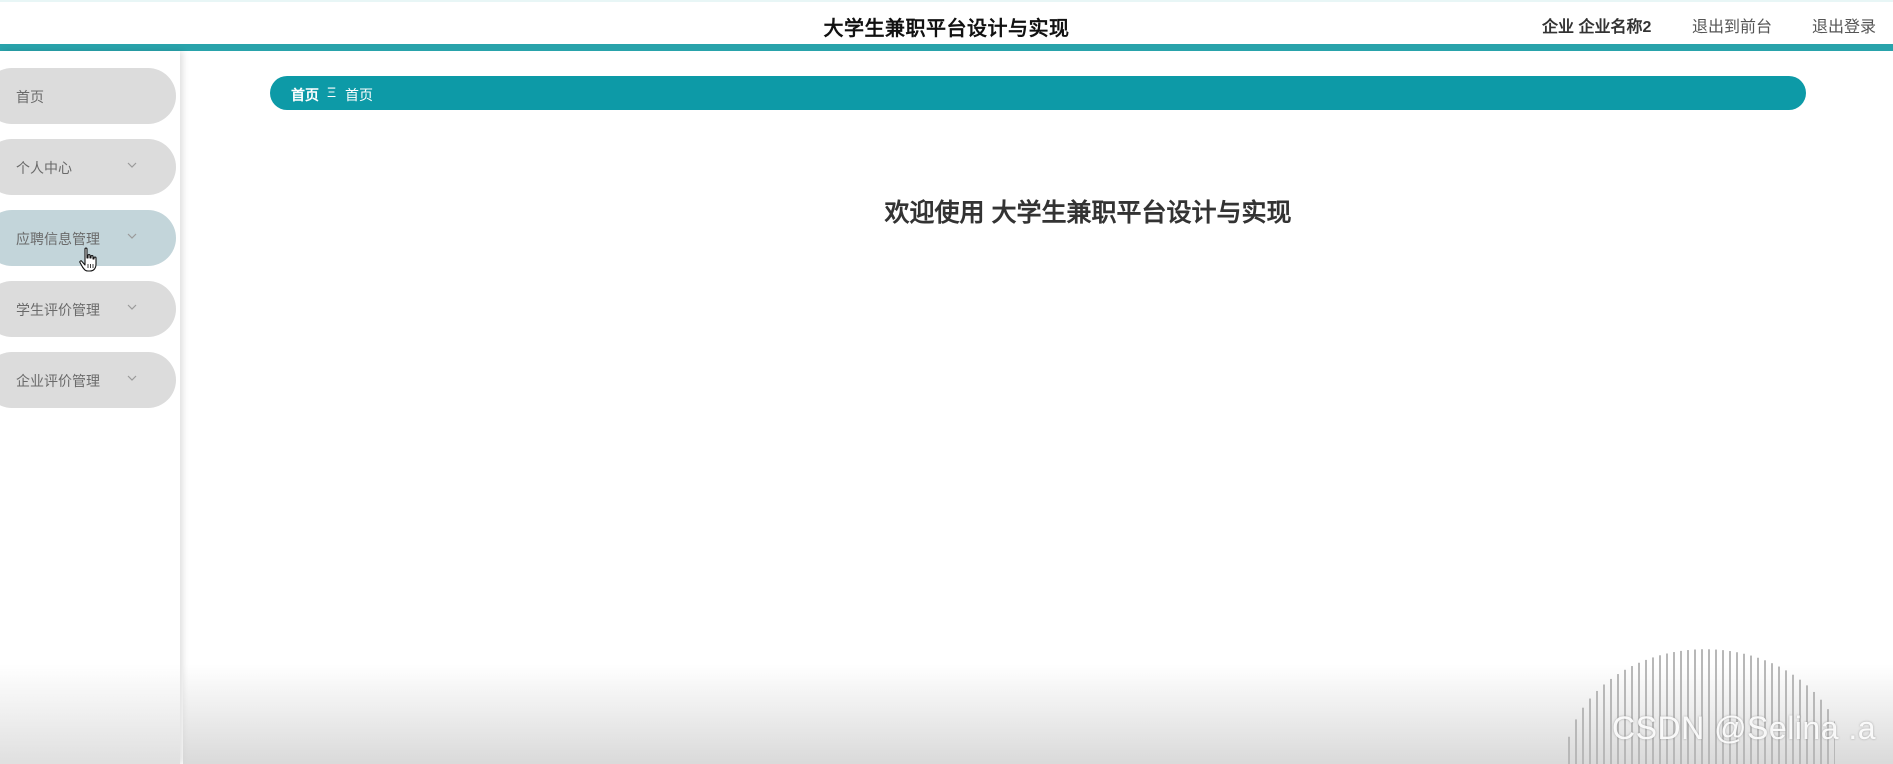  I want to click on exit-to-front-link: 退出到前台, so click(1732, 25).